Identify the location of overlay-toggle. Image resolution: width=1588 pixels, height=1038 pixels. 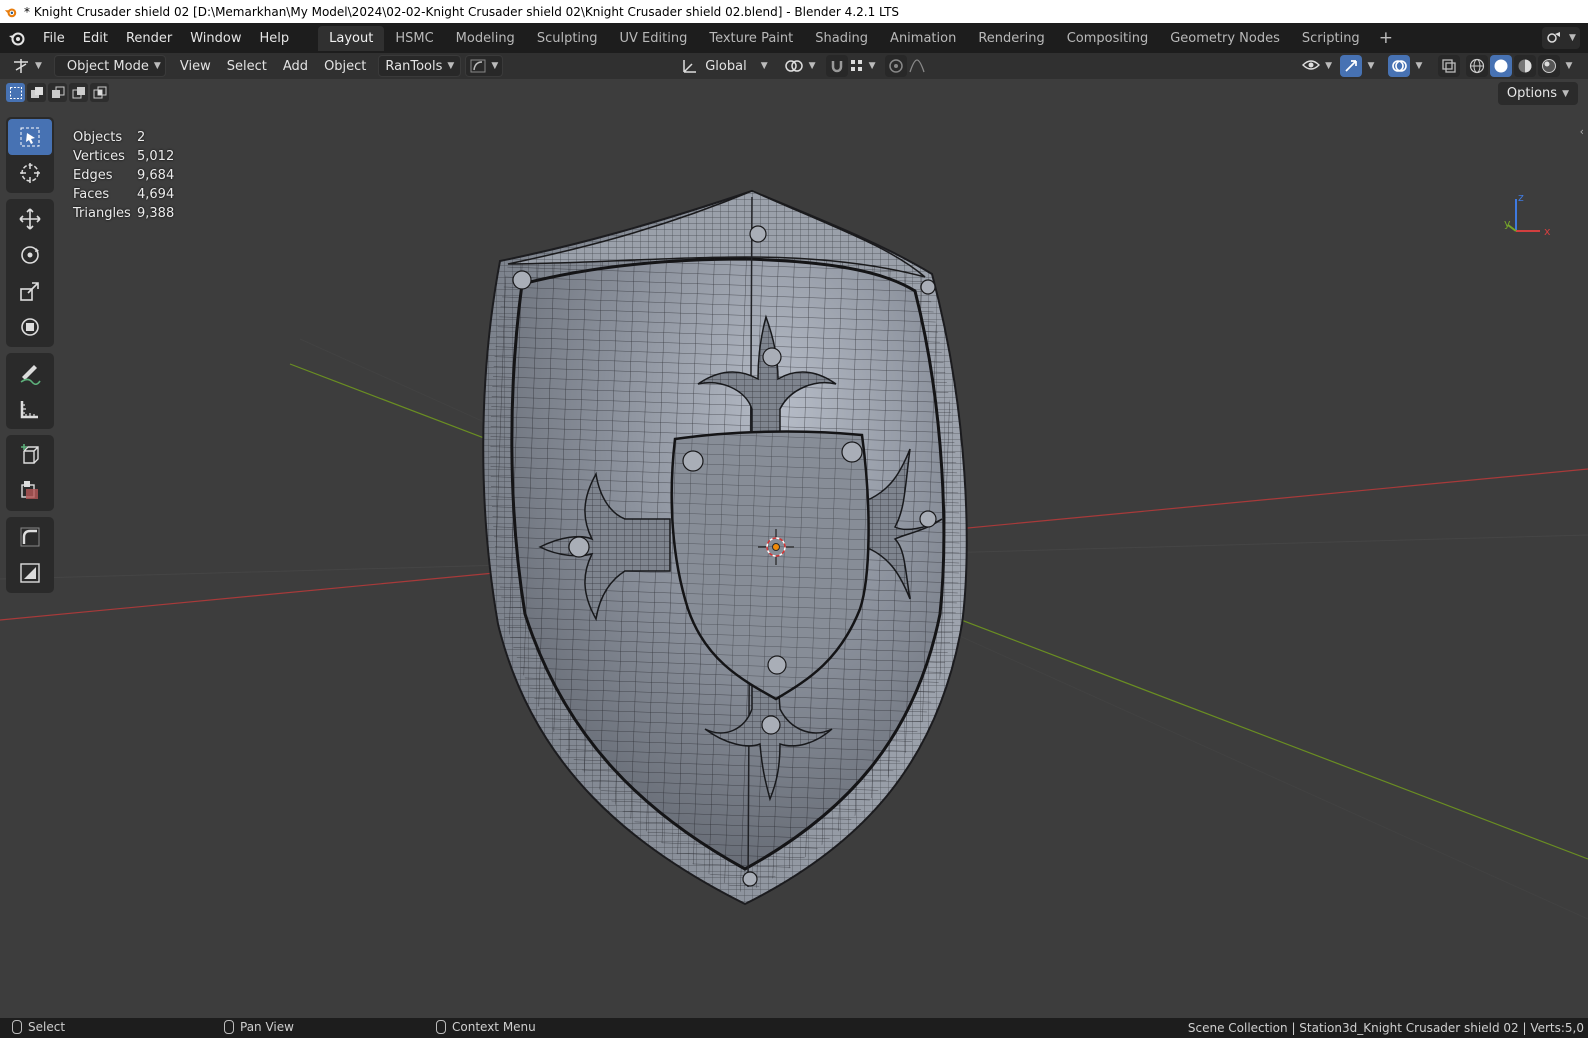
(1399, 66).